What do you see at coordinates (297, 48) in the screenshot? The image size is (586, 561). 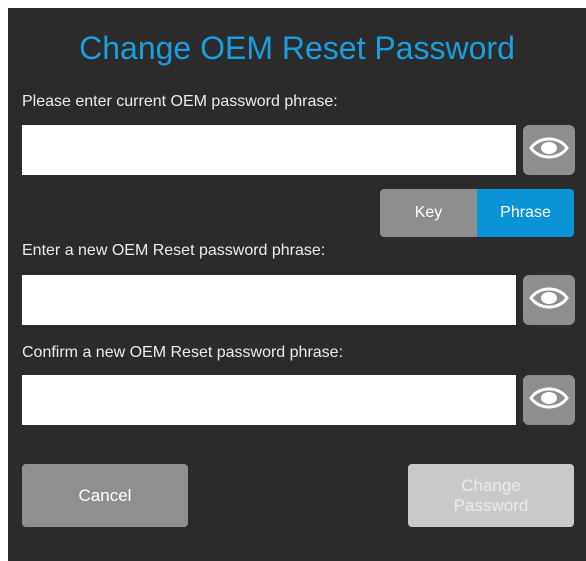 I see `dialog-title: Change OEM Reset Password` at bounding box center [297, 48].